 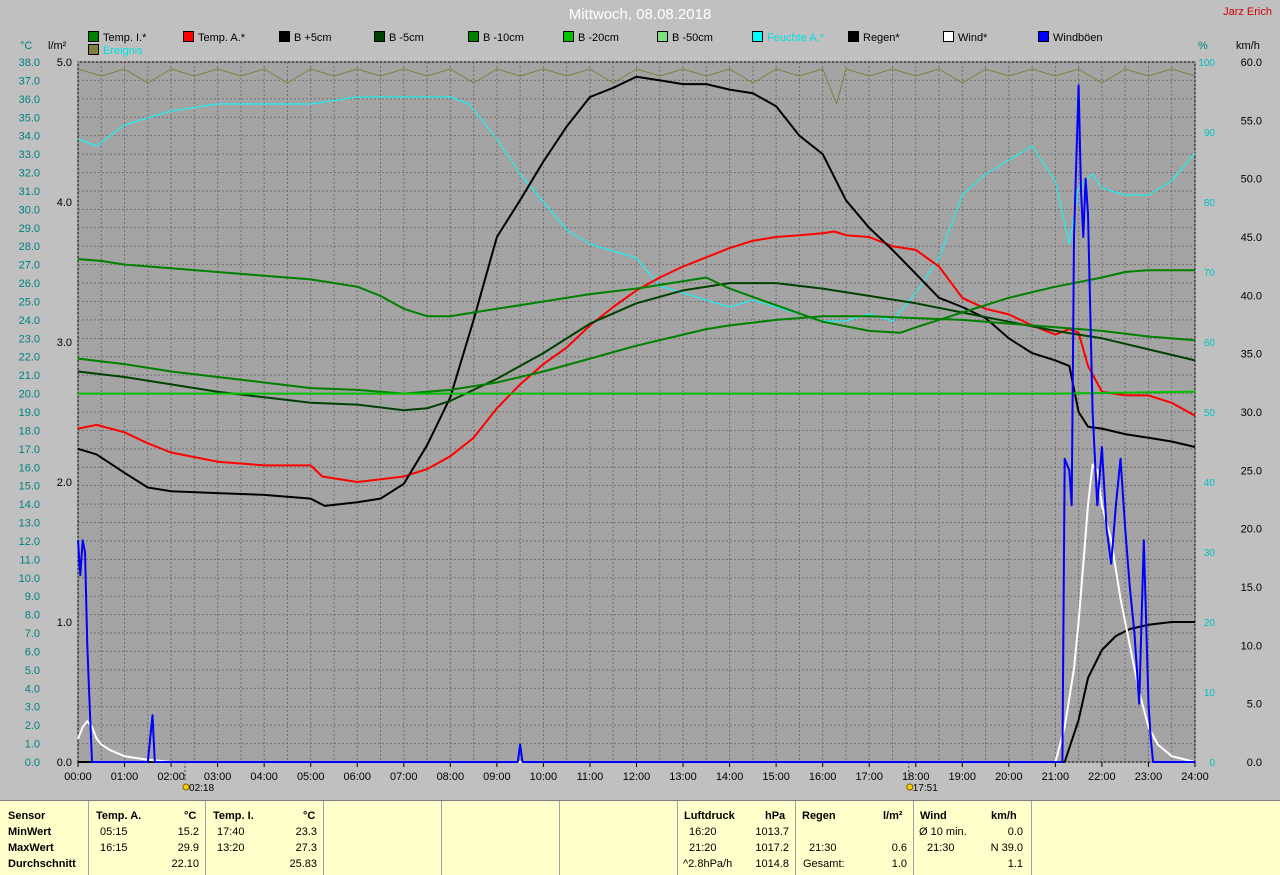 What do you see at coordinates (32, 652) in the screenshot?
I see `tick-temp: 6.0` at bounding box center [32, 652].